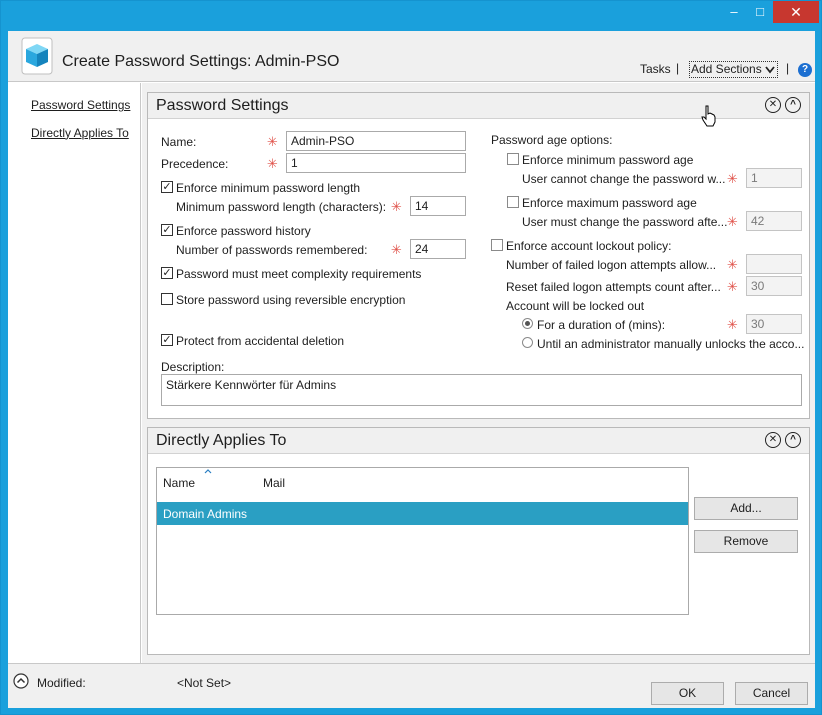  Describe the element at coordinates (774, 221) in the screenshot. I see `max-age-field: 42` at that location.